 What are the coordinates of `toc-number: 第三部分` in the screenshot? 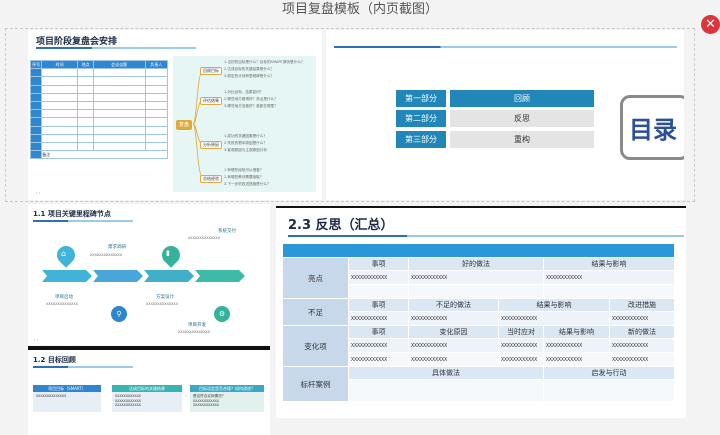 It's located at (421, 139).